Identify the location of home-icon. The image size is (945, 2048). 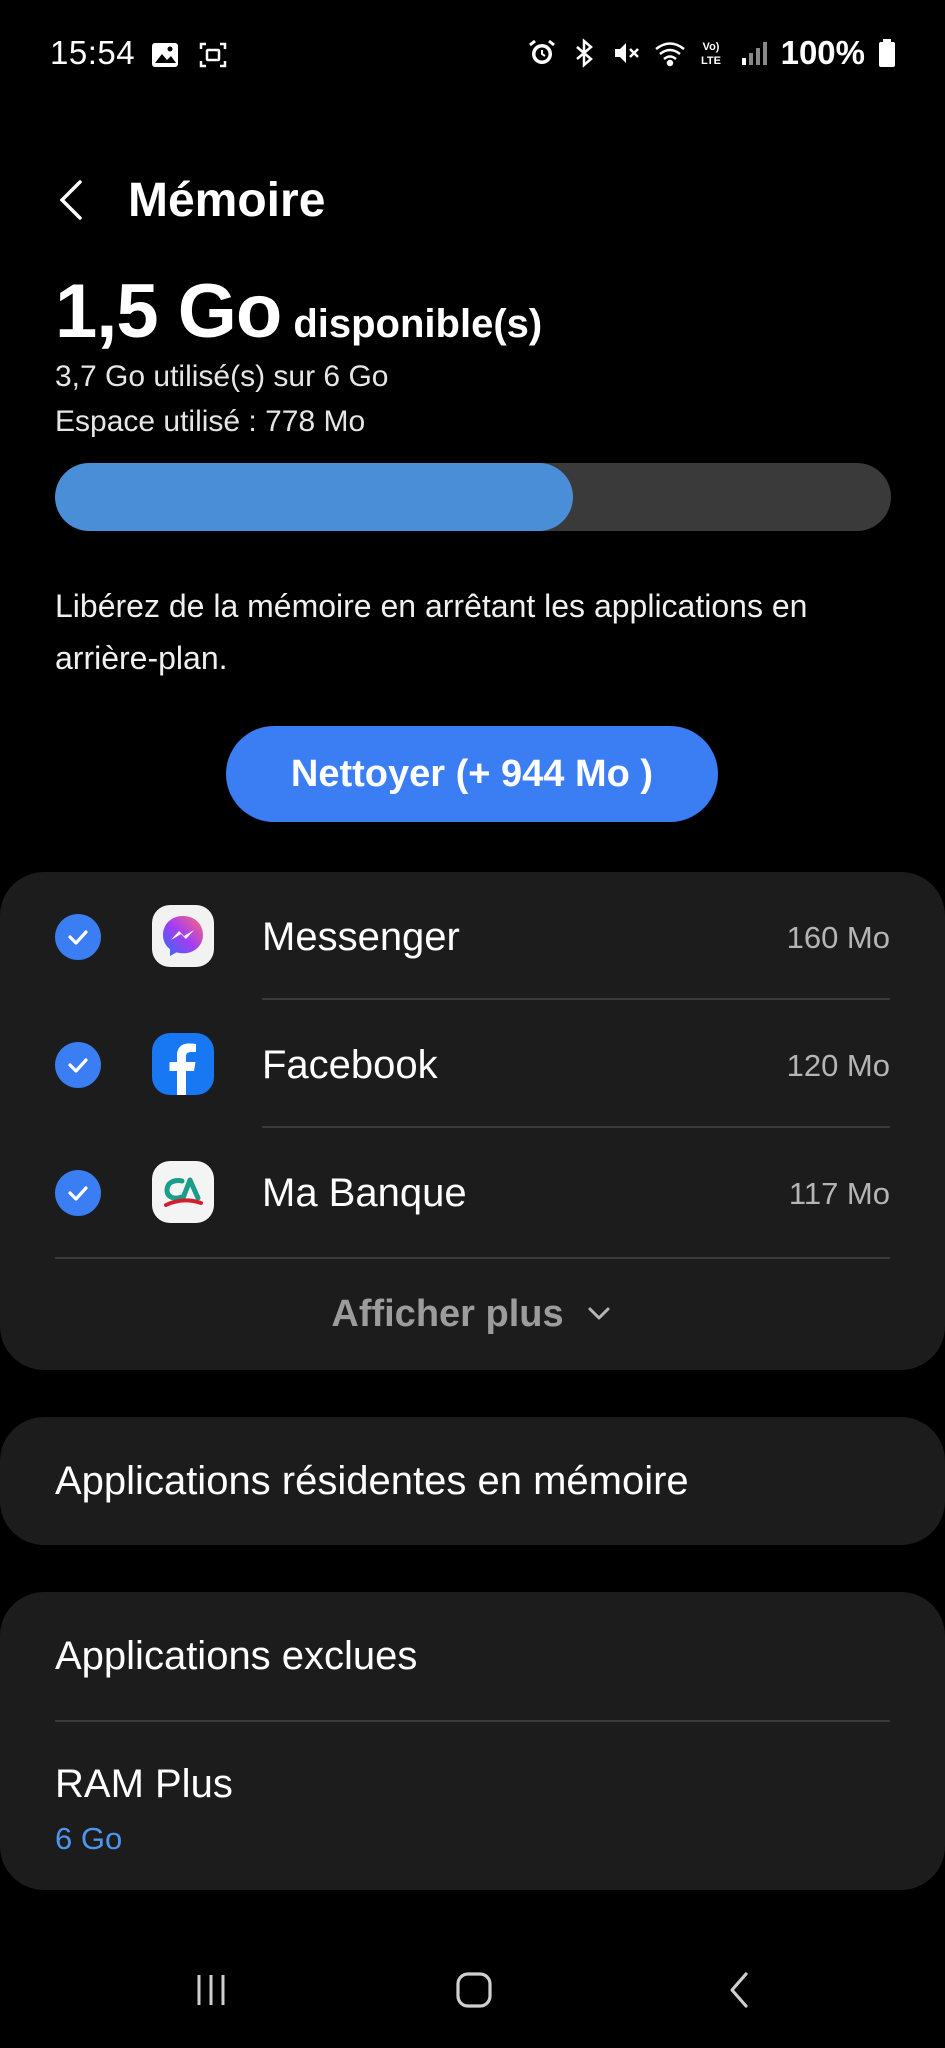
(474, 1990).